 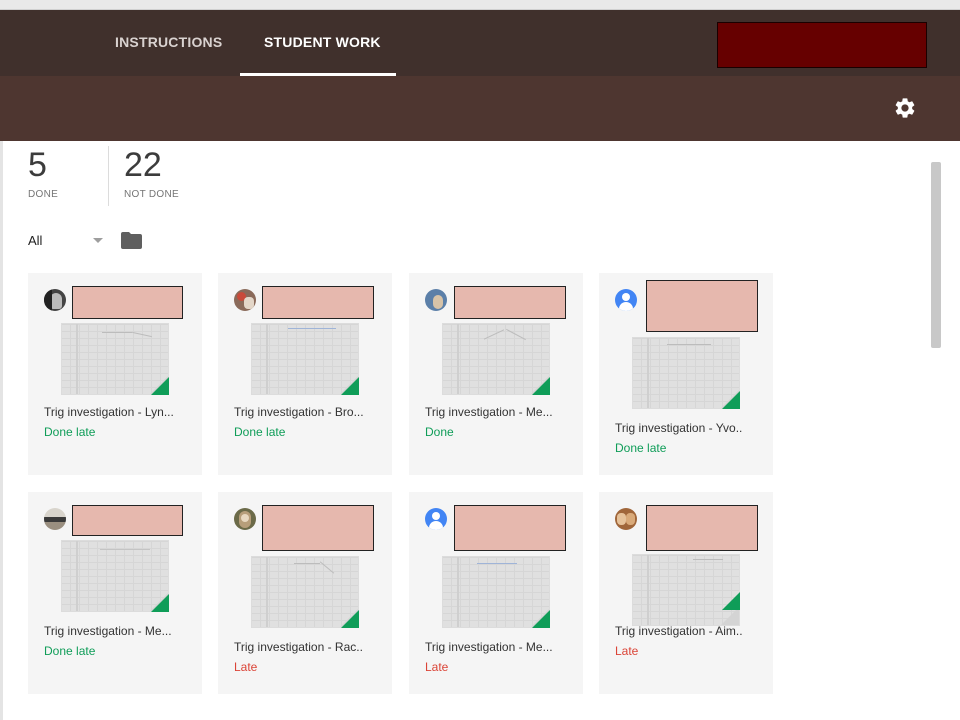 I want to click on submission-card: Trig investigation - Rac.. Late, so click(x=305, y=593).